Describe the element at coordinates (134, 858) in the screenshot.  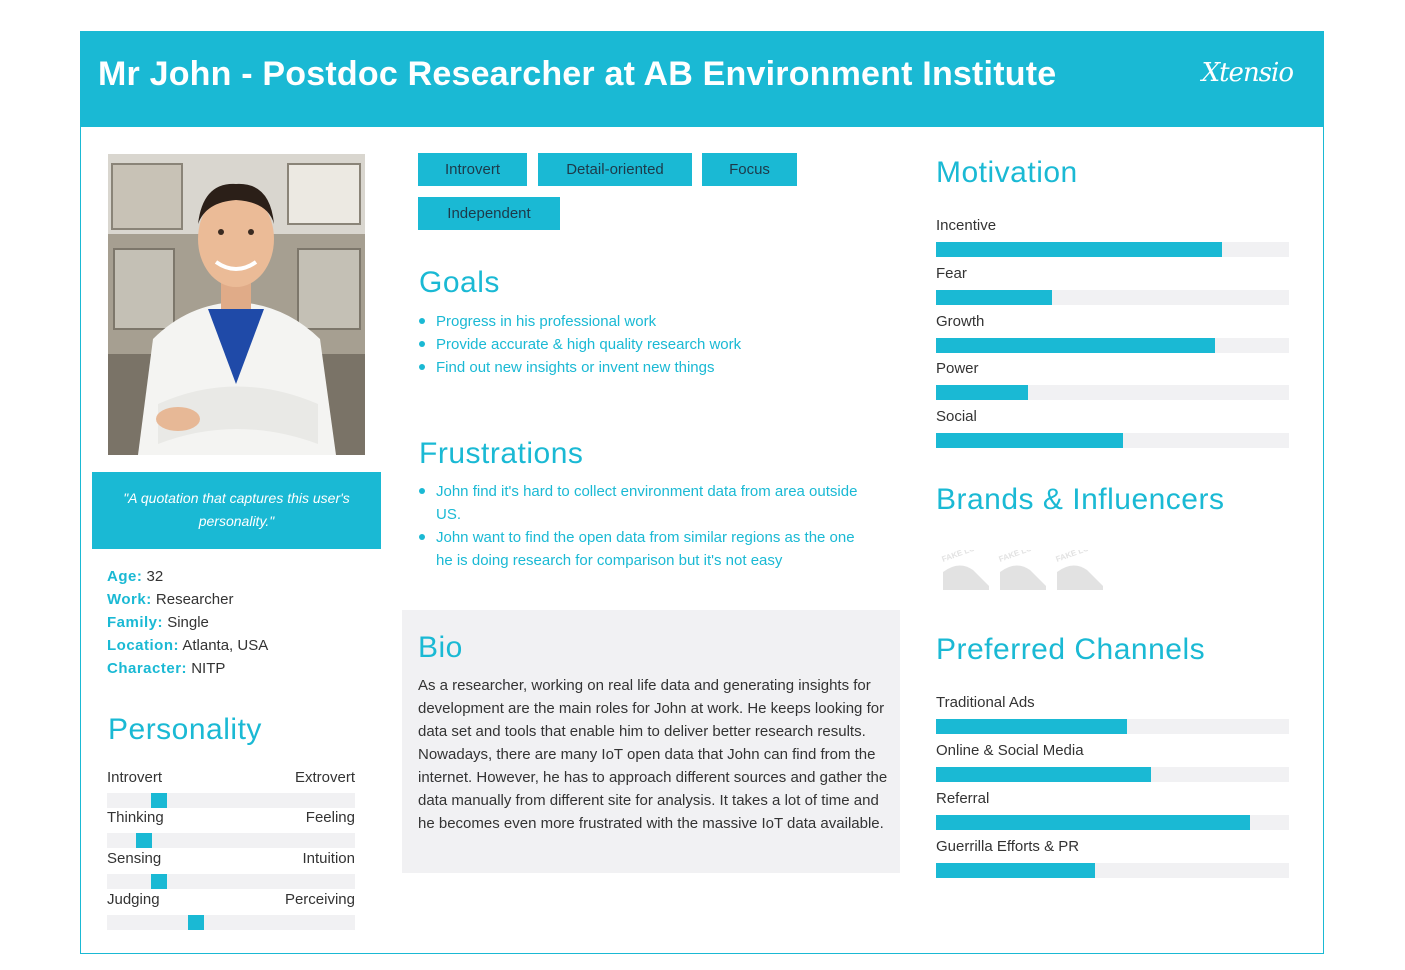
I see `scale-left-label: Sensing` at that location.